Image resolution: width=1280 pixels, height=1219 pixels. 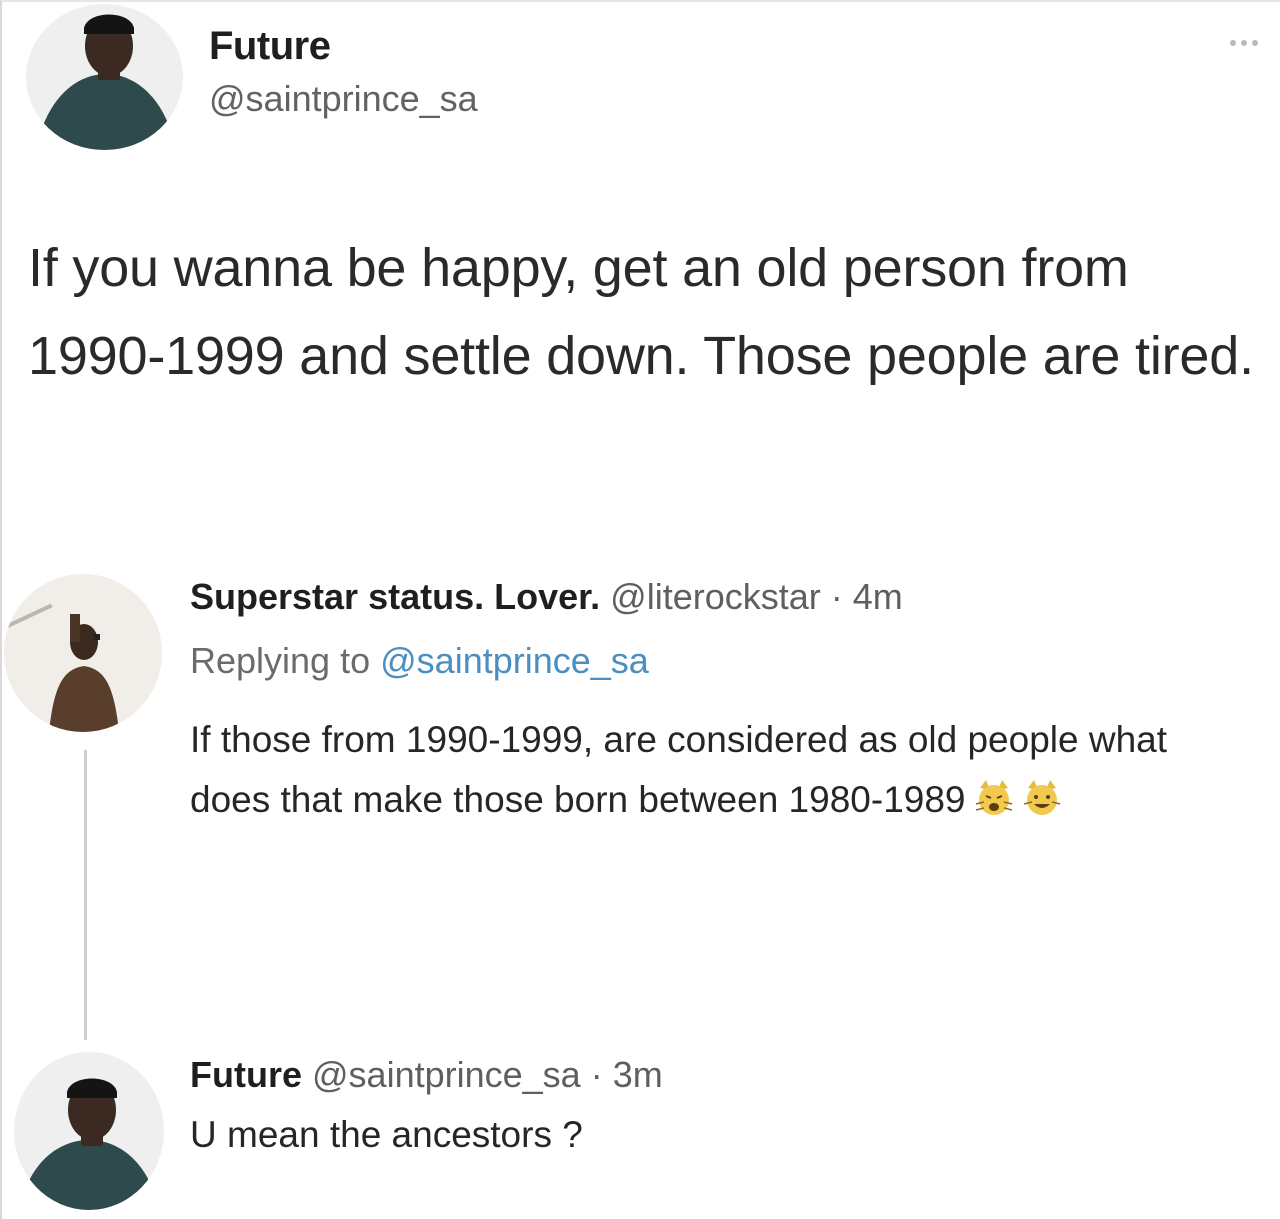 What do you see at coordinates (395, 596) in the screenshot?
I see `author-name: Superstar status. Lover.` at bounding box center [395, 596].